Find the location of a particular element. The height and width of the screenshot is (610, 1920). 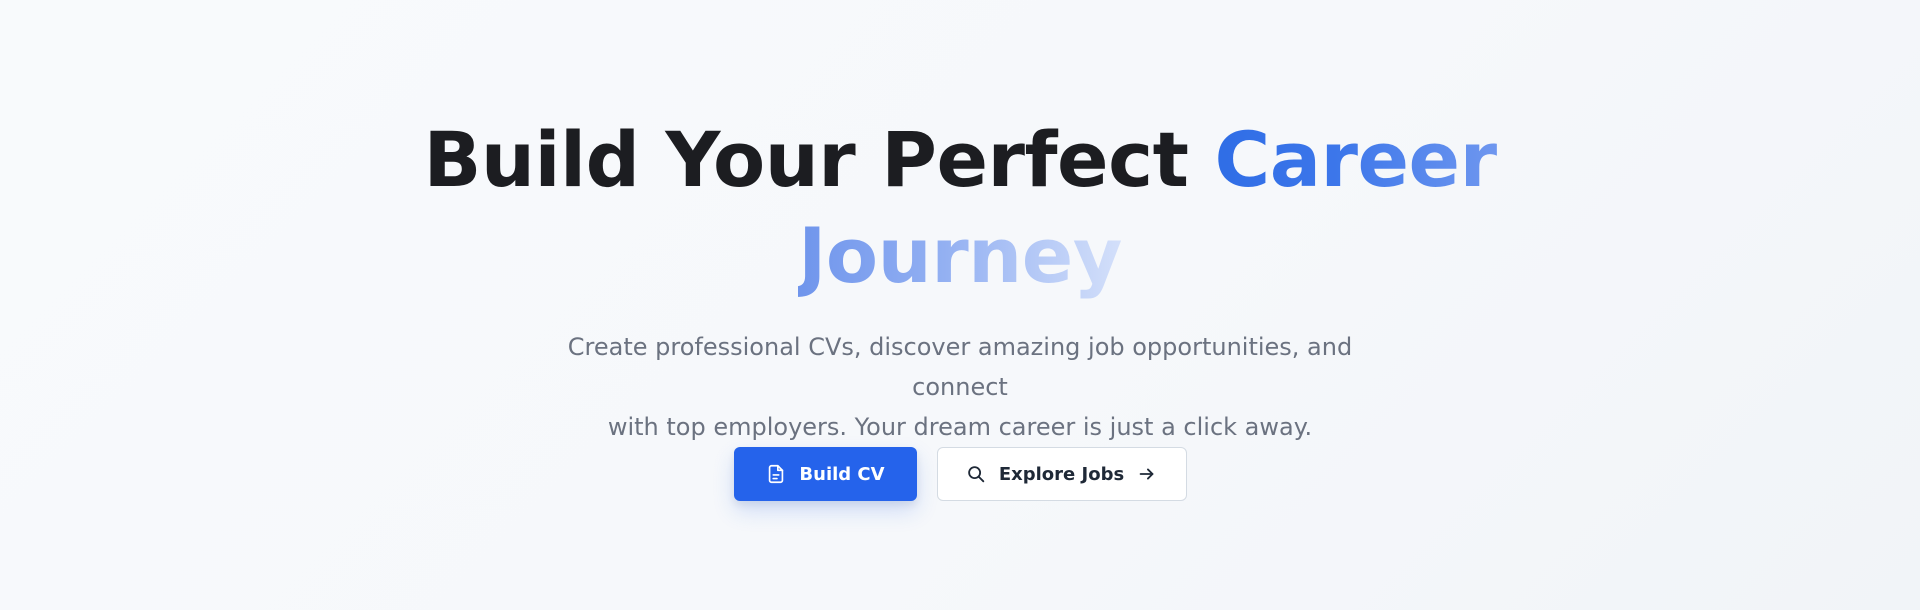

hero-actions: Build CV Explore Jobs is located at coordinates (960, 474).